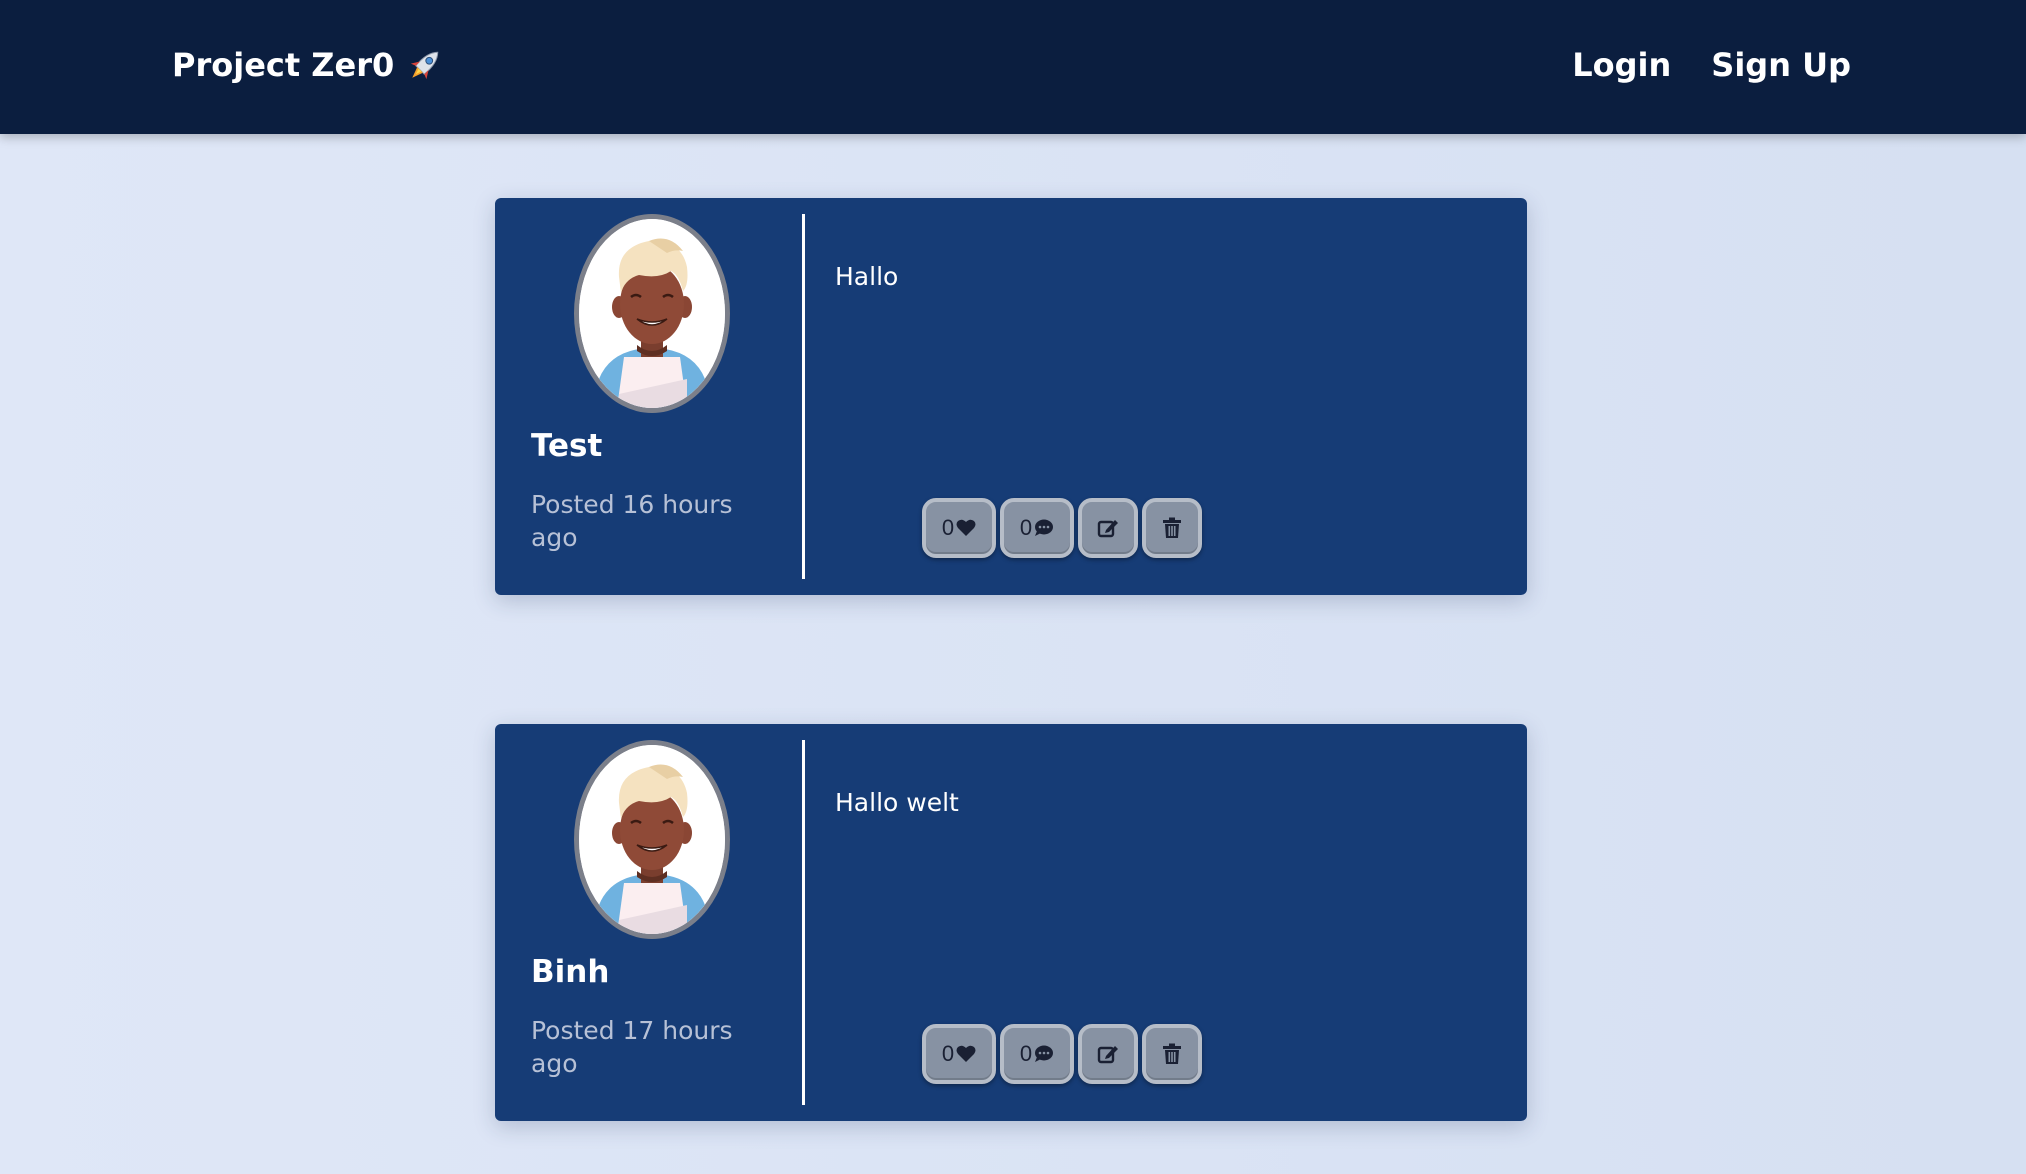  I want to click on navbar: Project Zer0 Login Sign Up, so click(1013, 67).